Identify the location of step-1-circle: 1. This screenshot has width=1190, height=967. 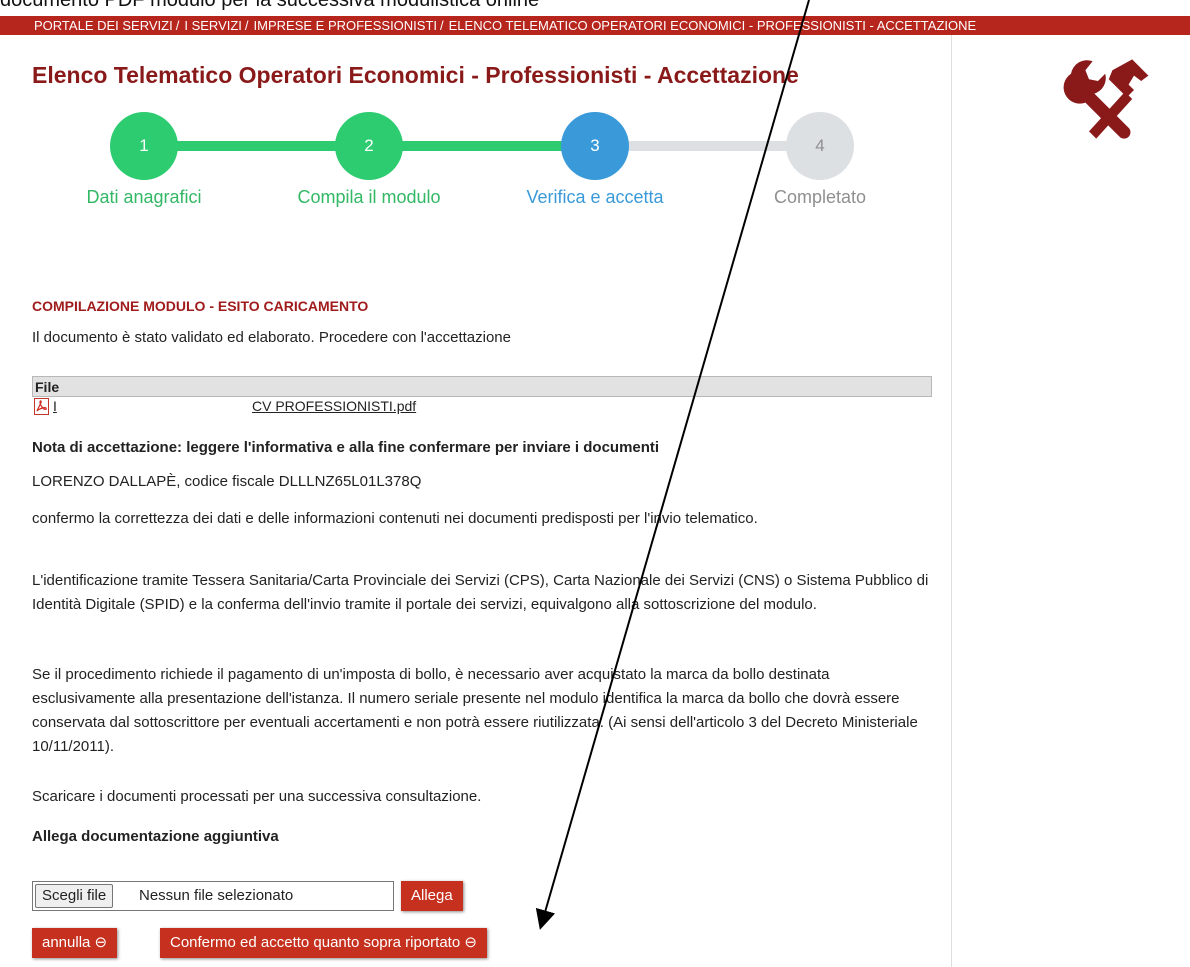
(144, 146).